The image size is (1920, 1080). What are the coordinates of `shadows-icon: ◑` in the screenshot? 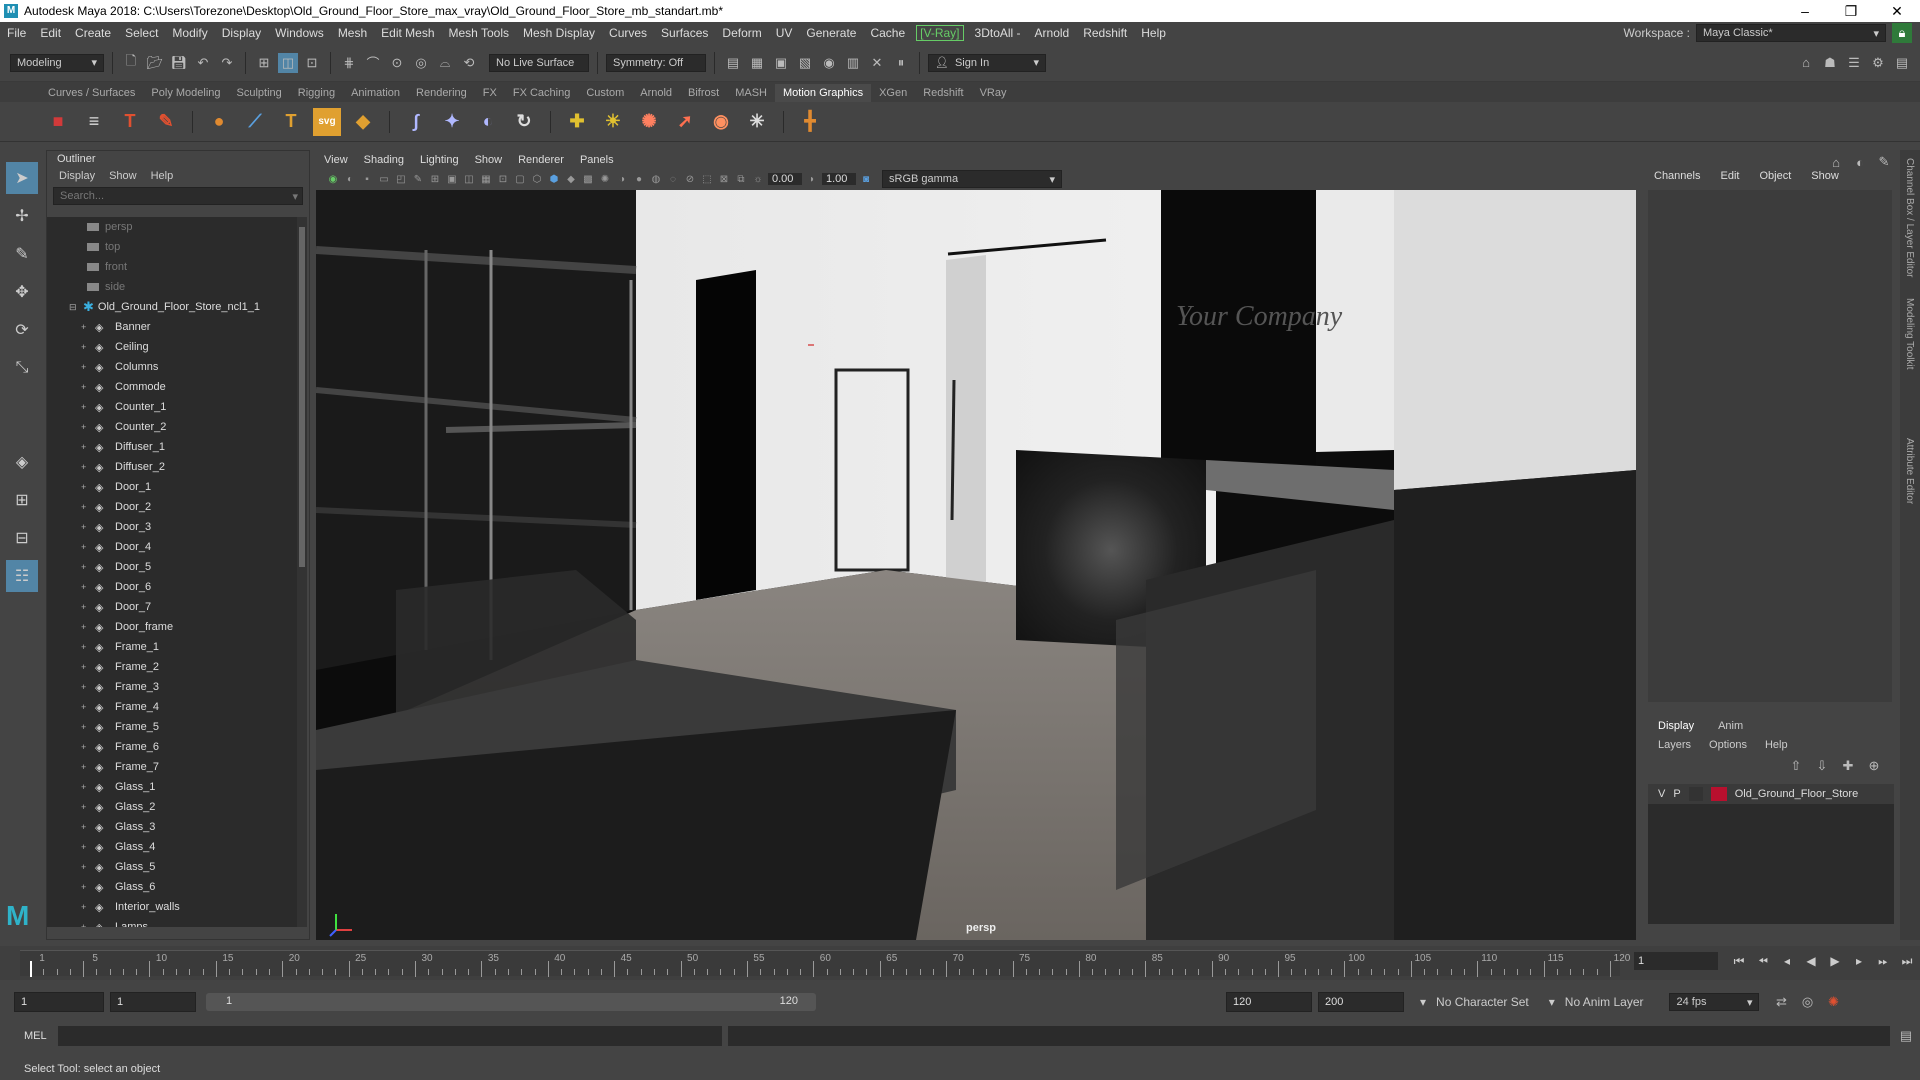 It's located at (622, 179).